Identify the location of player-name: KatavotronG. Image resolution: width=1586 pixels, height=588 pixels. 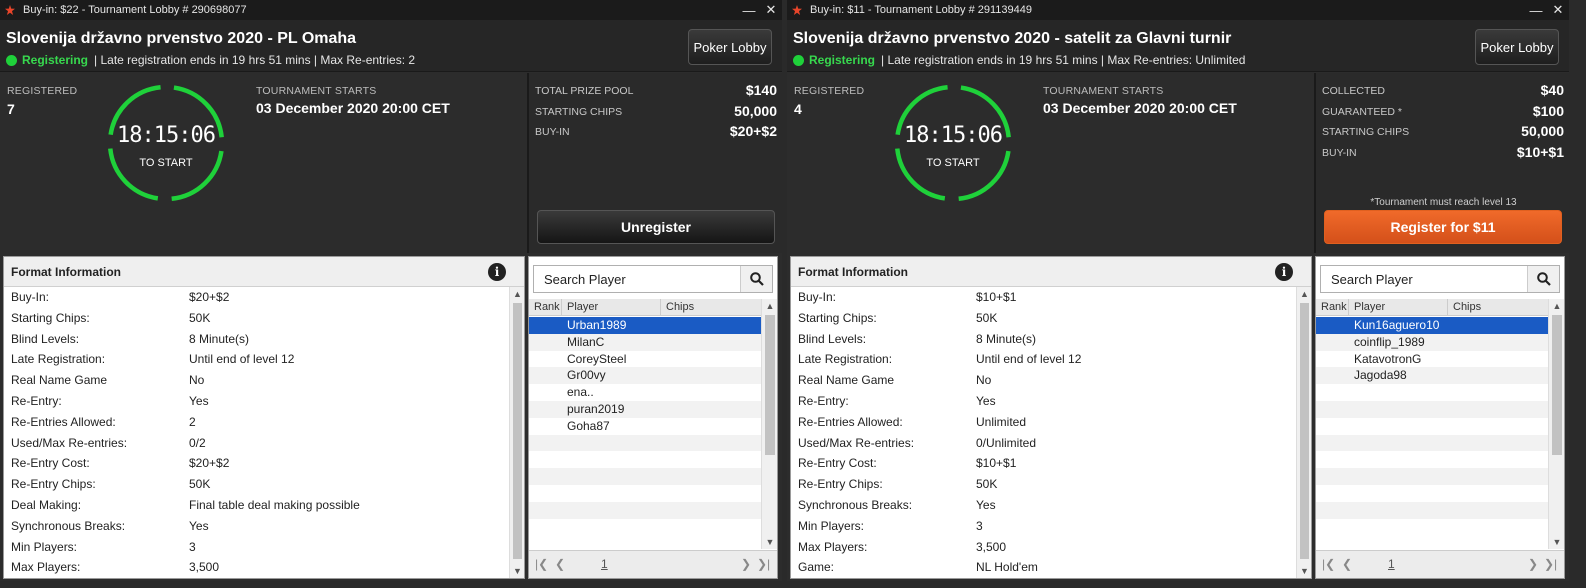
(1388, 358).